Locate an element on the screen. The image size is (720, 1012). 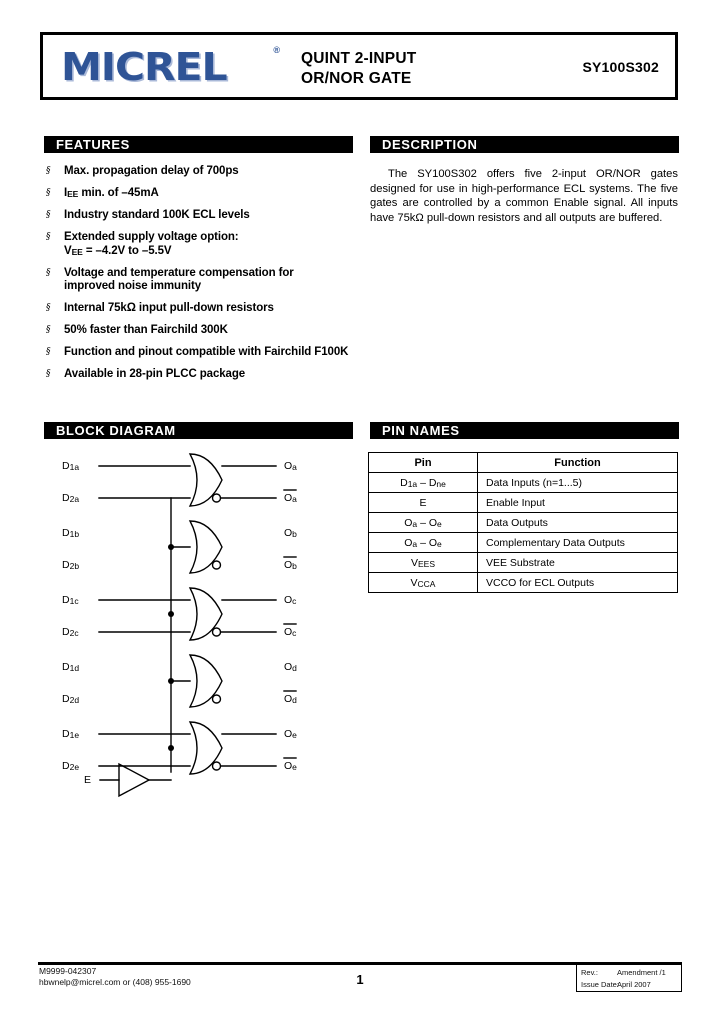
issue-date-value: April 2007 is located at coordinates (634, 984).